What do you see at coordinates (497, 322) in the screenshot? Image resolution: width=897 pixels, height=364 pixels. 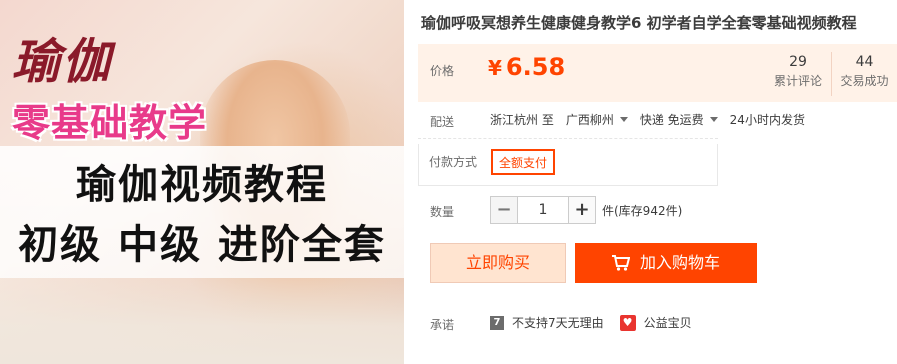 I see `seven-day-icon: 7` at bounding box center [497, 322].